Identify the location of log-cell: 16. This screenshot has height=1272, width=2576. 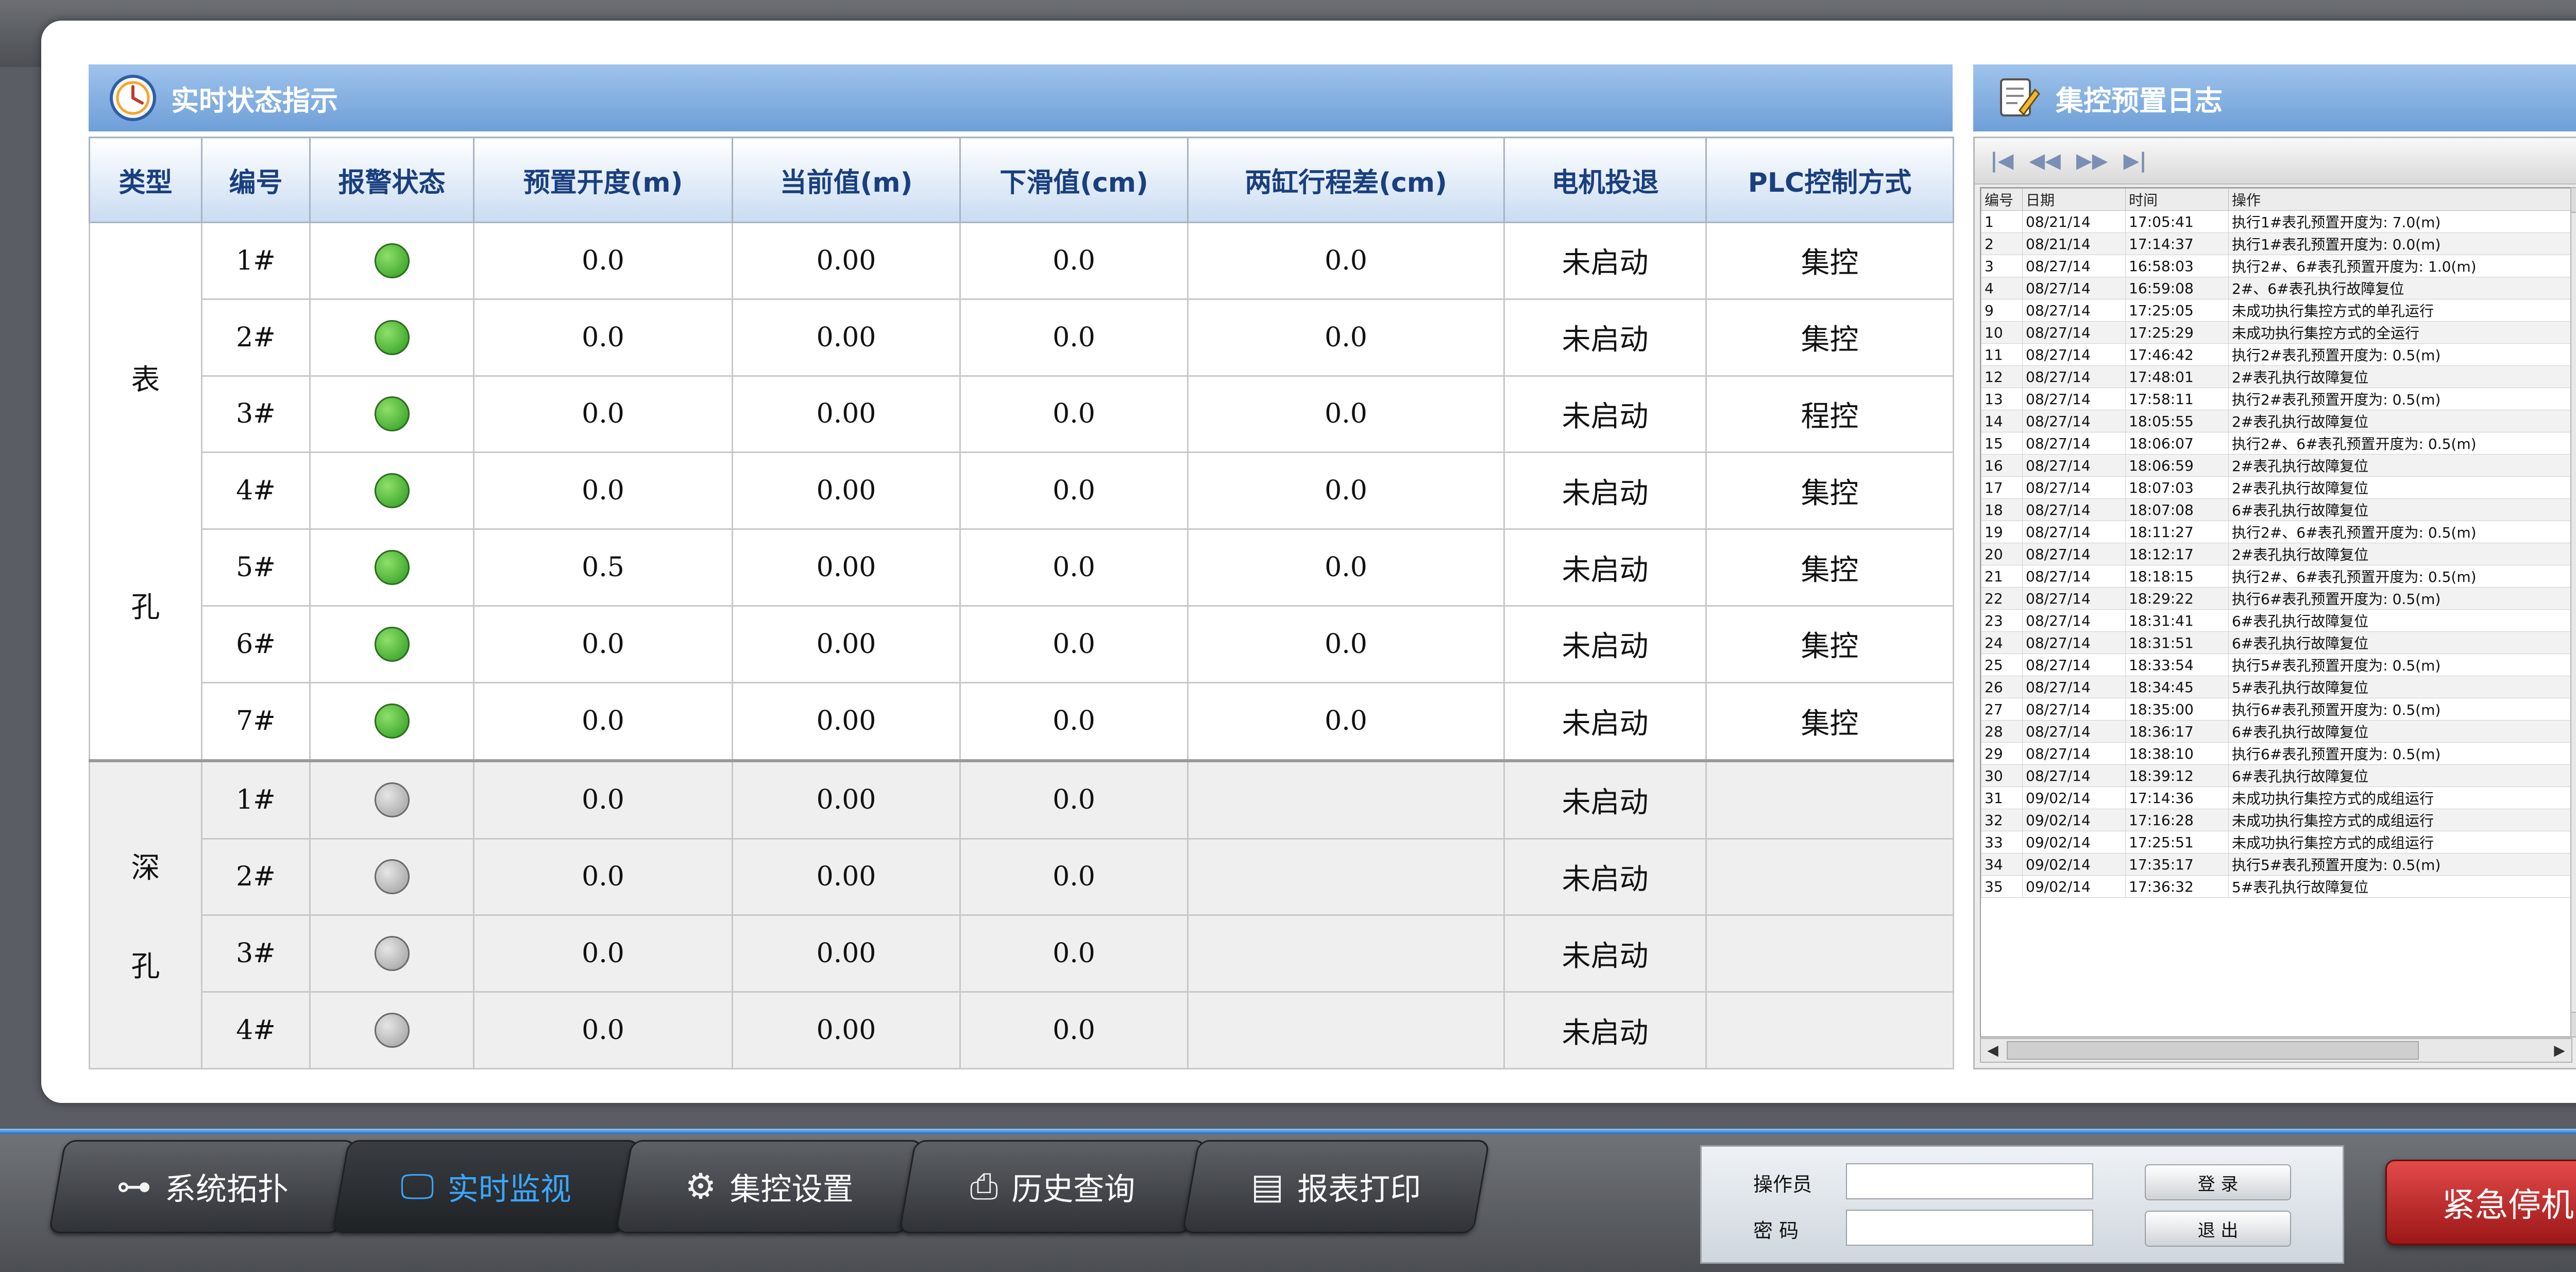
(2002, 465).